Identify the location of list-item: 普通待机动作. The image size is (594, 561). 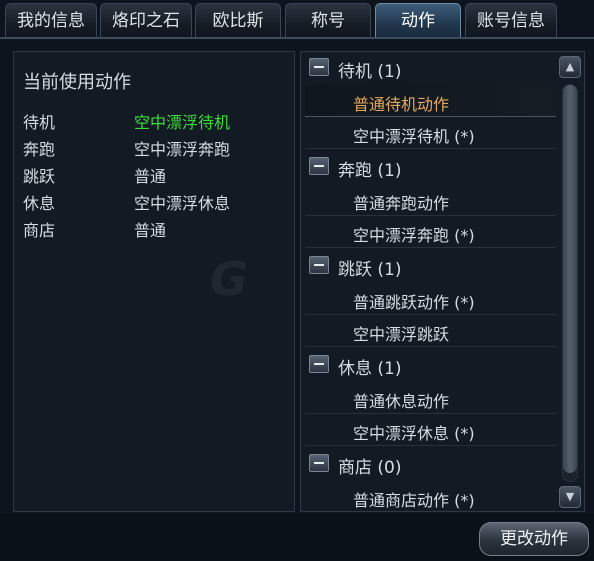
(430, 101).